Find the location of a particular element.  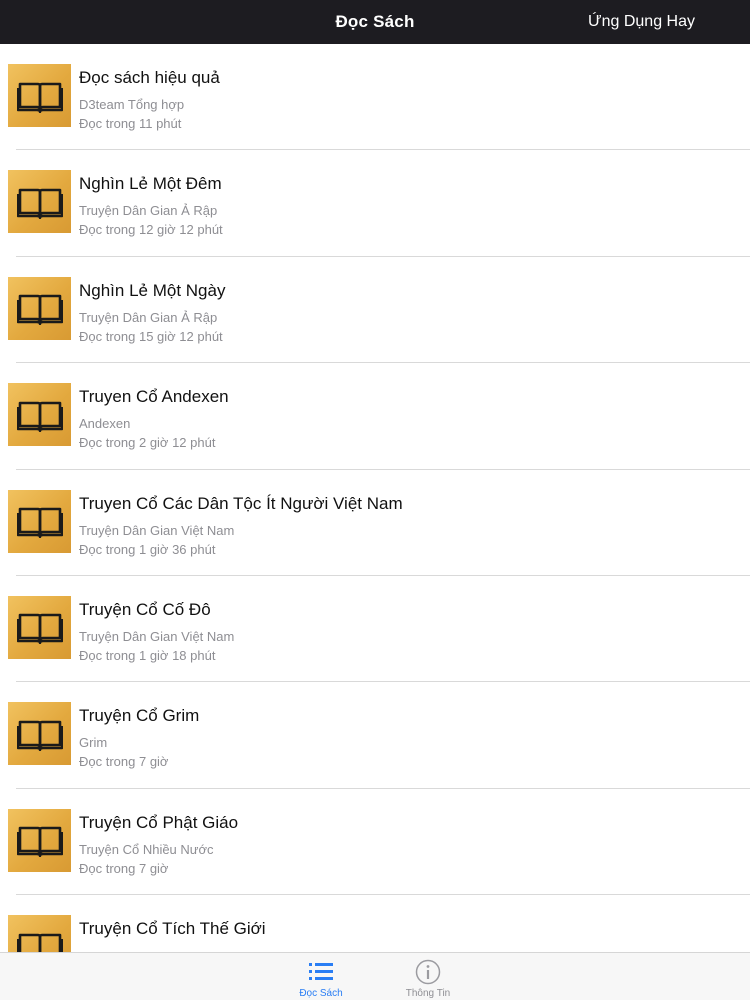

tab-thong-tin: Thông Tin is located at coordinates (428, 976).